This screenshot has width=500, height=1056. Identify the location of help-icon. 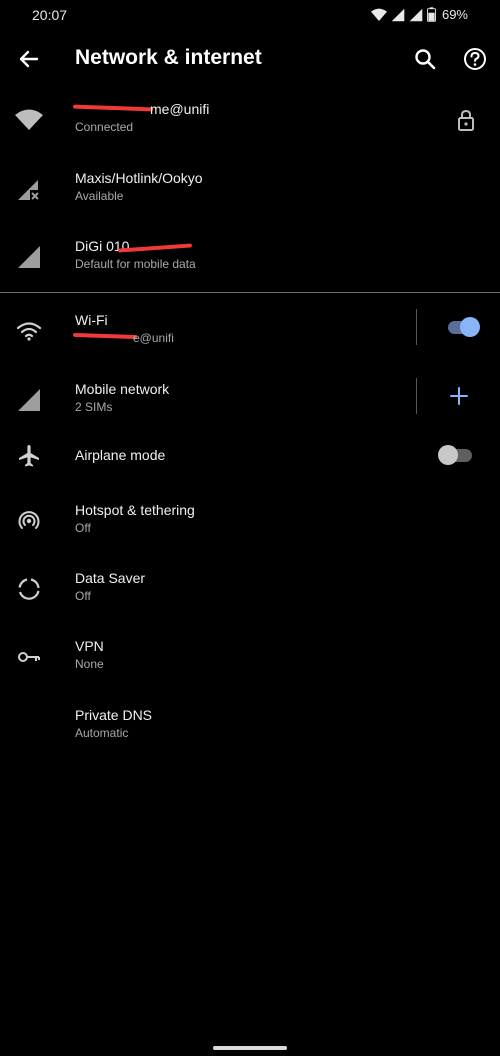
(475, 59).